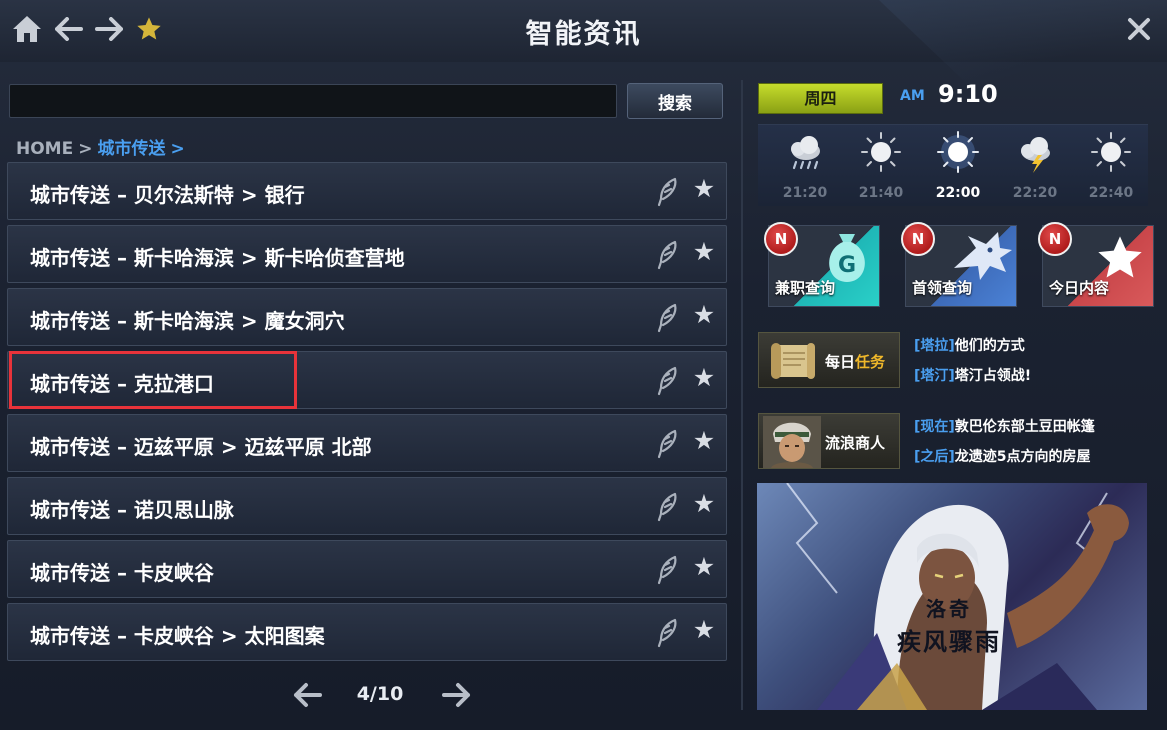 The height and width of the screenshot is (730, 1167). Describe the element at coordinates (313, 101) in the screenshot. I see `search-input` at that location.